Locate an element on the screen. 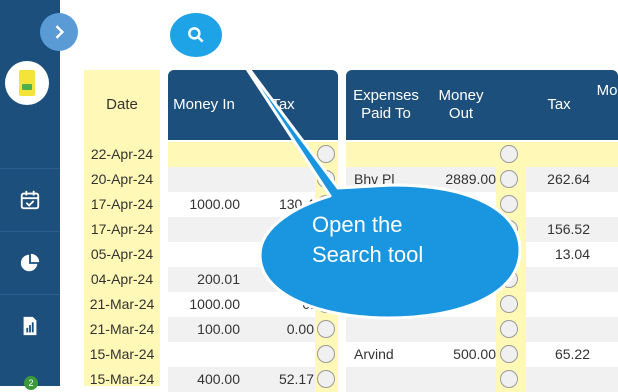 Image resolution: width=618 pixels, height=392 pixels. tax-in-cell: 0.00 is located at coordinates (281, 329).